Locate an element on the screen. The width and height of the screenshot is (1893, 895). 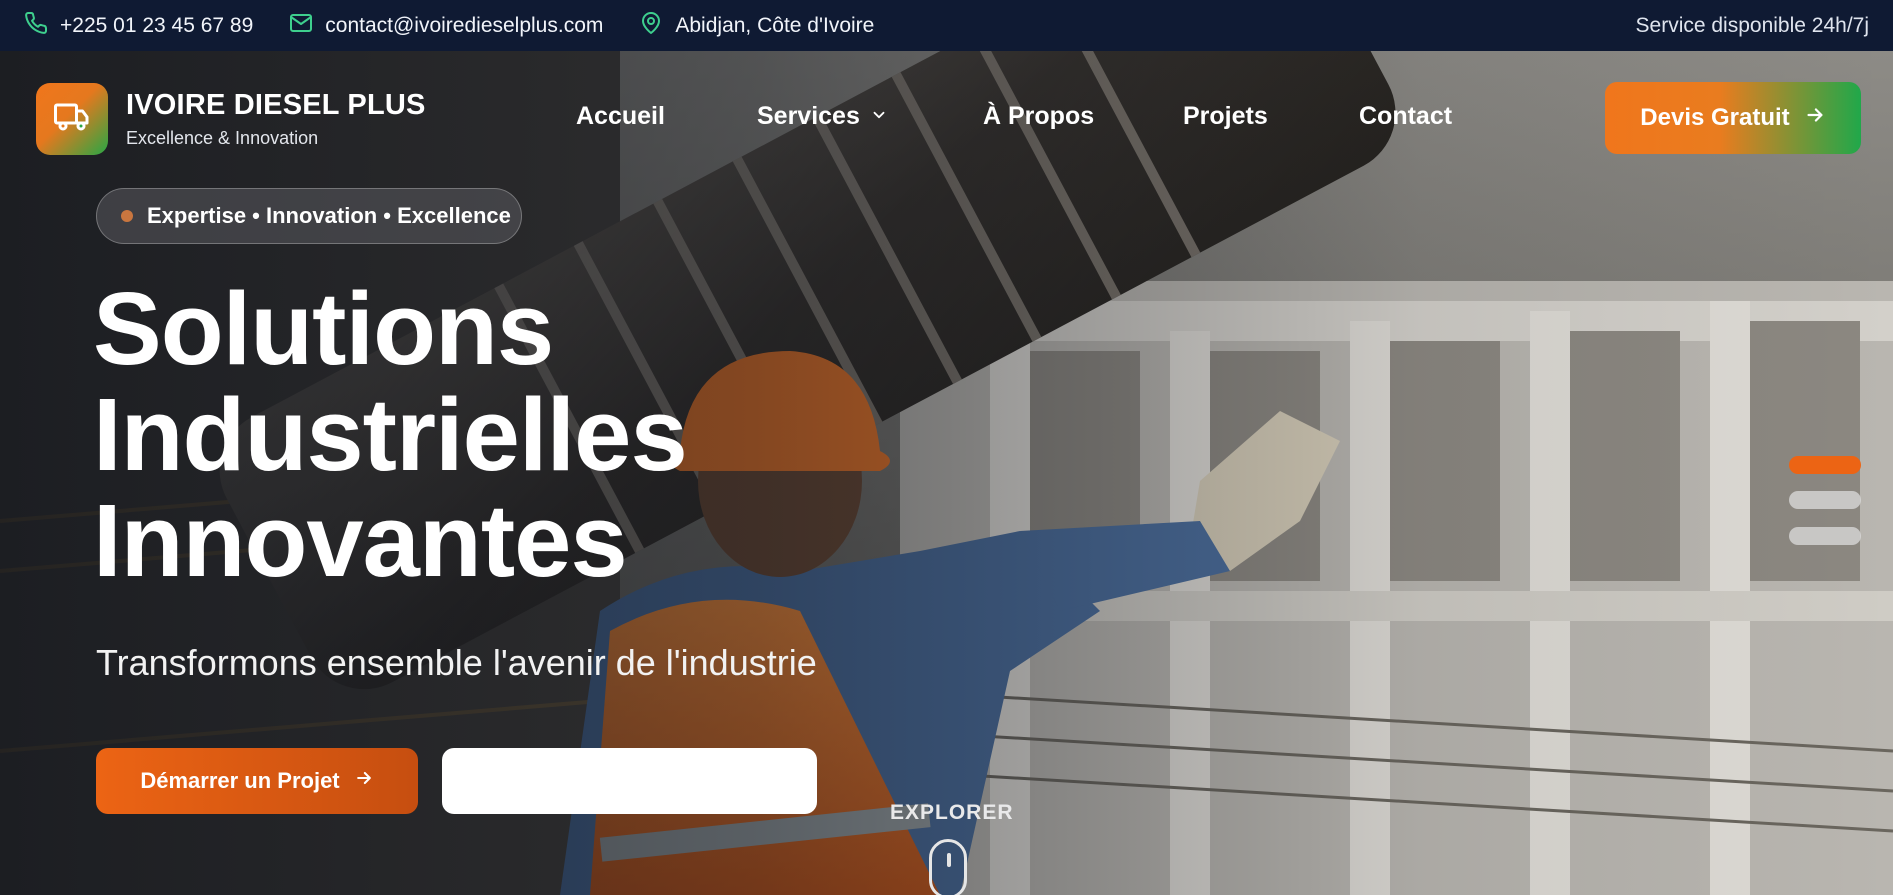
nav-services-label: Services is located at coordinates (808, 116).